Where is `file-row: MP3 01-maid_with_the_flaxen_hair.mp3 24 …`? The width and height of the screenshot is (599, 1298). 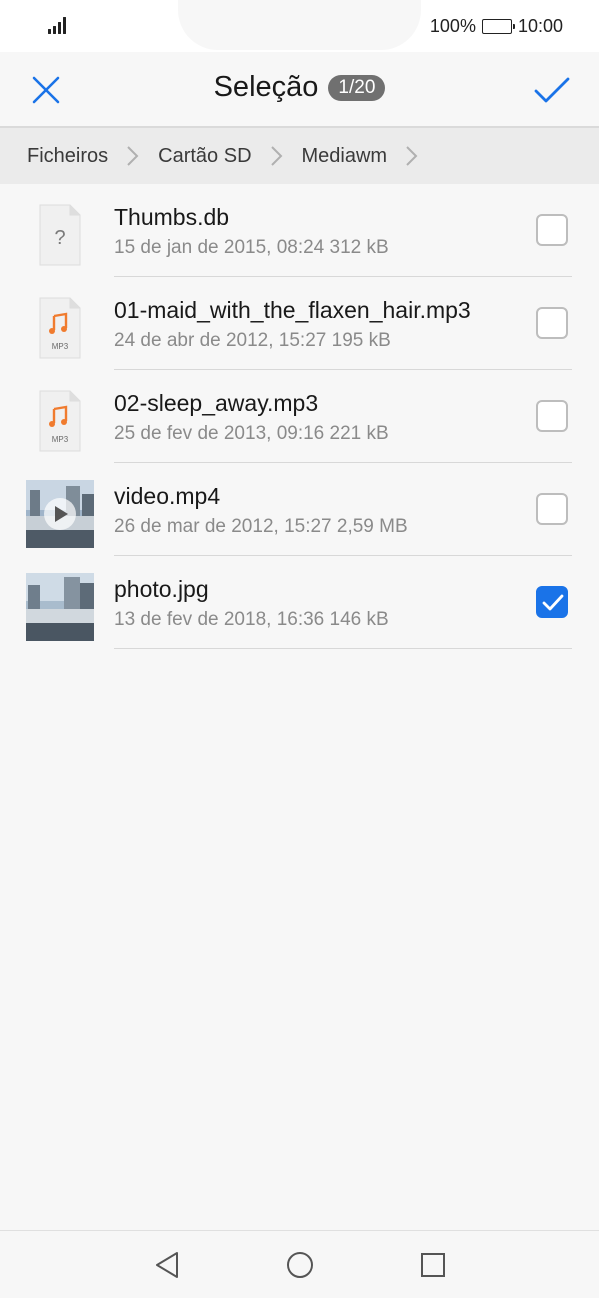
file-row: MP3 01-maid_with_the_flaxen_hair.mp3 24 … is located at coordinates (299, 323).